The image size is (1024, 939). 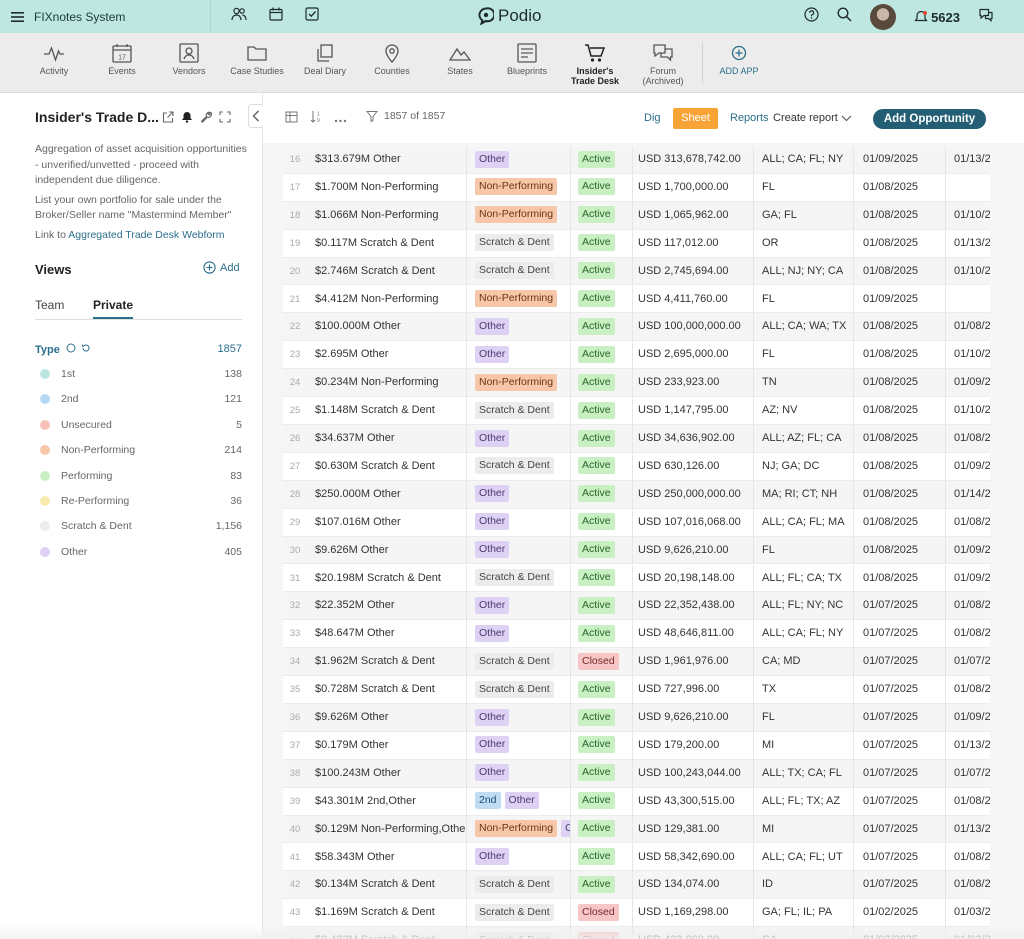 What do you see at coordinates (276, 16) in the screenshot?
I see `calendar-icon` at bounding box center [276, 16].